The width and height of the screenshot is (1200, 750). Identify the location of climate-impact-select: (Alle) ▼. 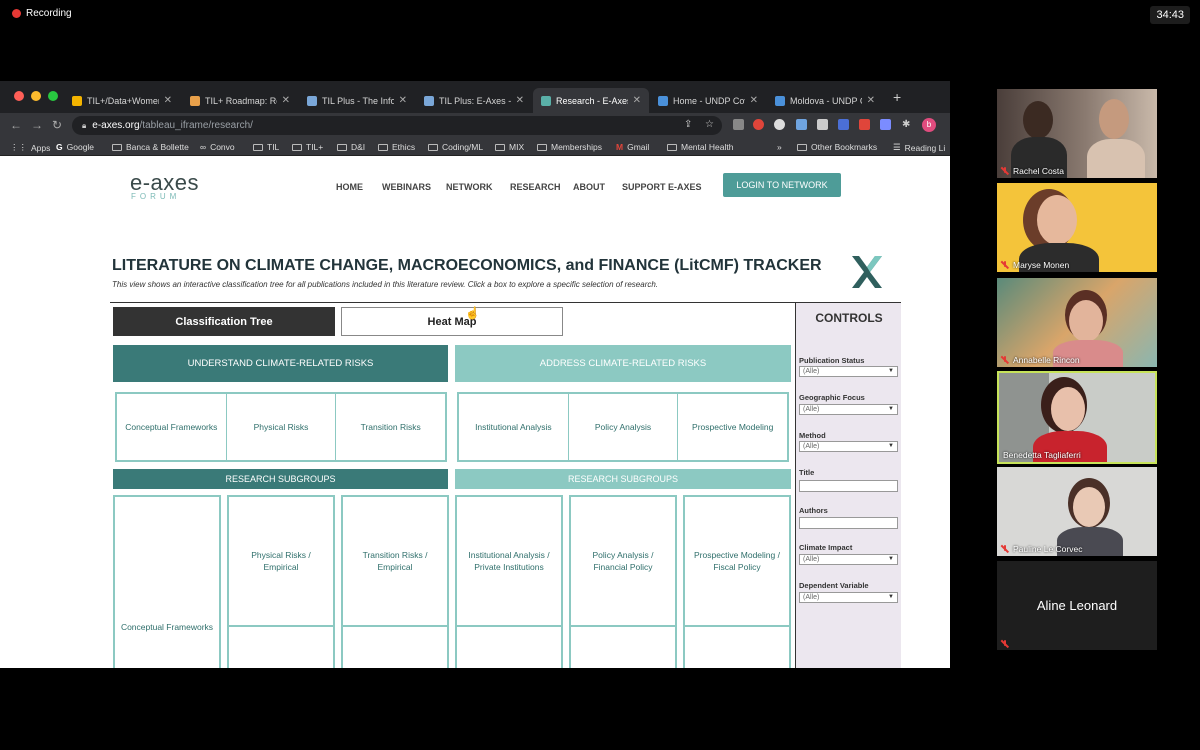
(848, 559).